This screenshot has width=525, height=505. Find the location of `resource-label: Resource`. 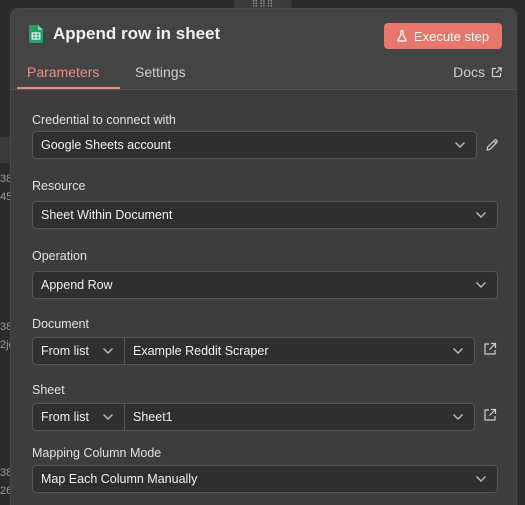

resource-label: Resource is located at coordinates (59, 186).